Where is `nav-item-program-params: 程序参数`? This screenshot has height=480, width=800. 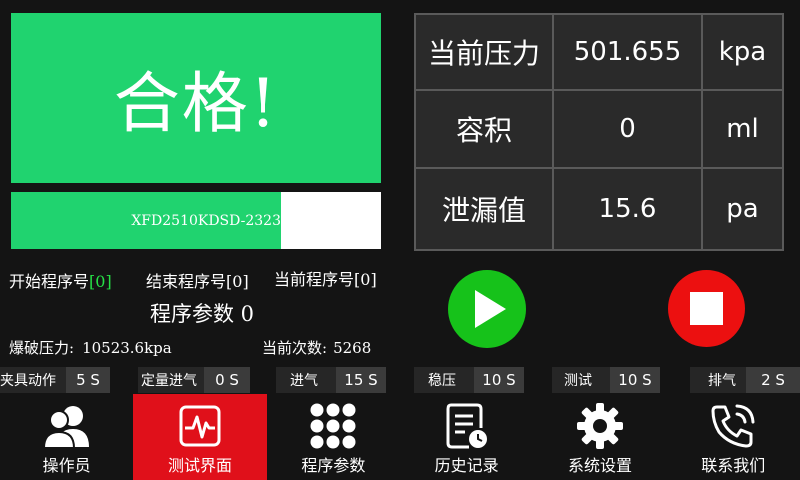 nav-item-program-params: 程序参数 is located at coordinates (333, 437).